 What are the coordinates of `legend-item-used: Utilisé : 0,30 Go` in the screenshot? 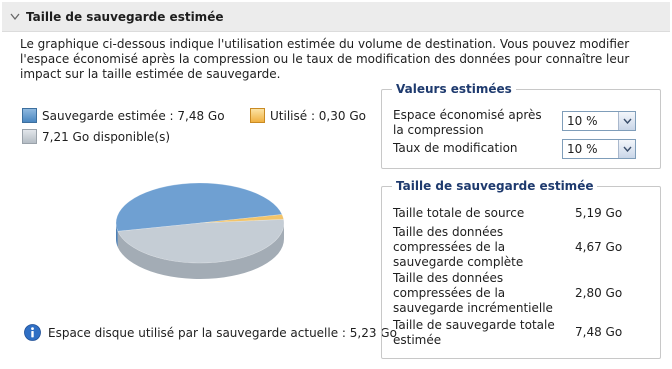 It's located at (308, 115).